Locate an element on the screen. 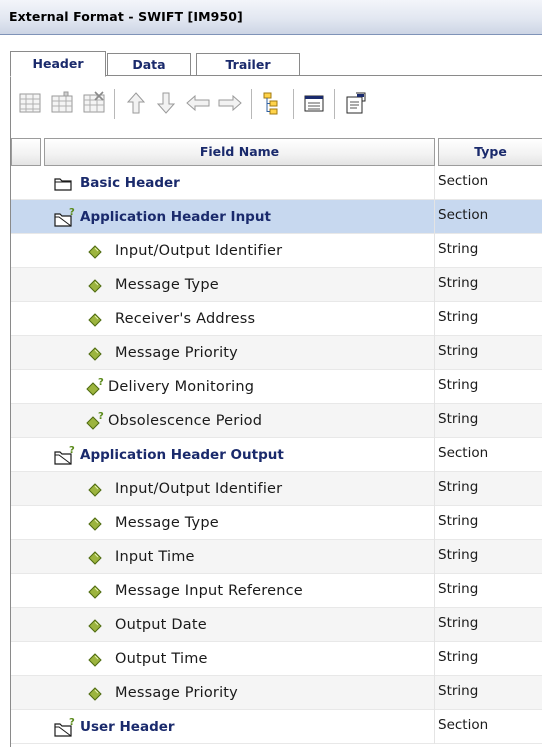 The height and width of the screenshot is (747, 542). section-row: ? Application Header Input Section is located at coordinates (276, 217).